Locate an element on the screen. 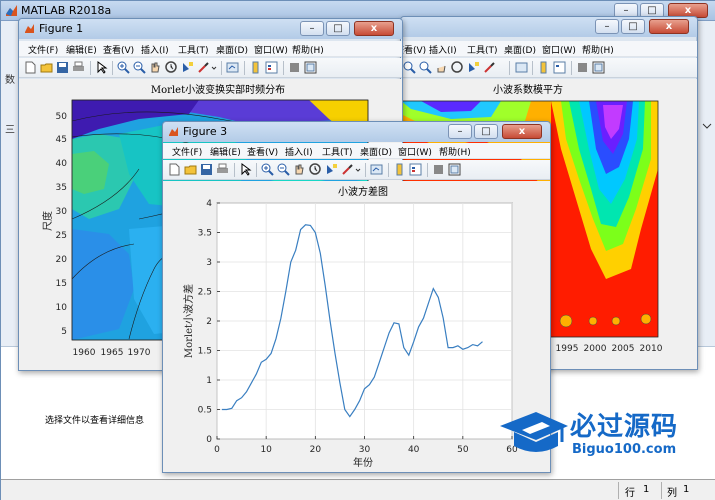 This screenshot has width=715, height=500. x-tick-label: 10 is located at coordinates (266, 450).